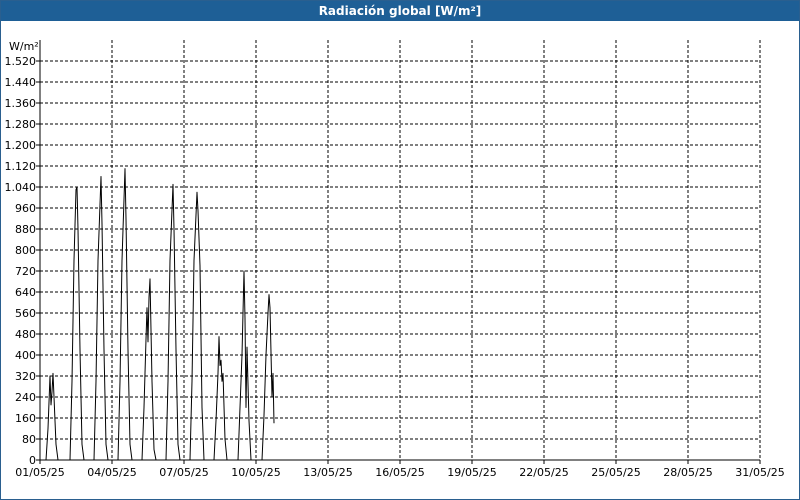 Image resolution: width=800 pixels, height=500 pixels. I want to click on x-tick-label: 04/05/25, so click(111, 472).